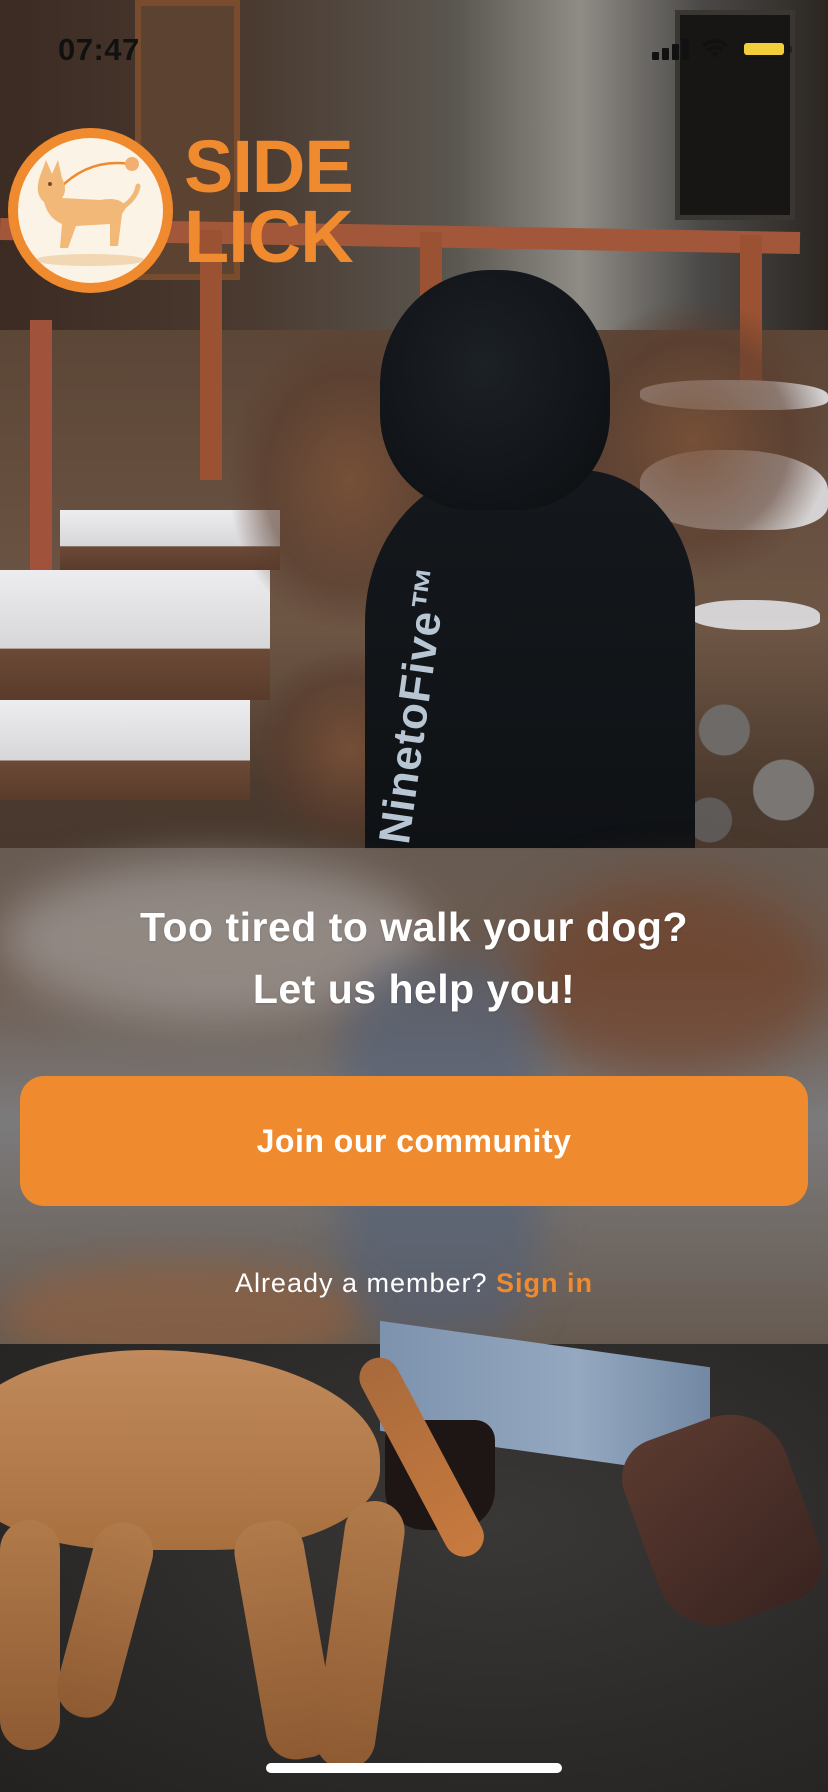 The image size is (828, 1792). I want to click on signin-prompt: Already a member?, so click(365, 1283).